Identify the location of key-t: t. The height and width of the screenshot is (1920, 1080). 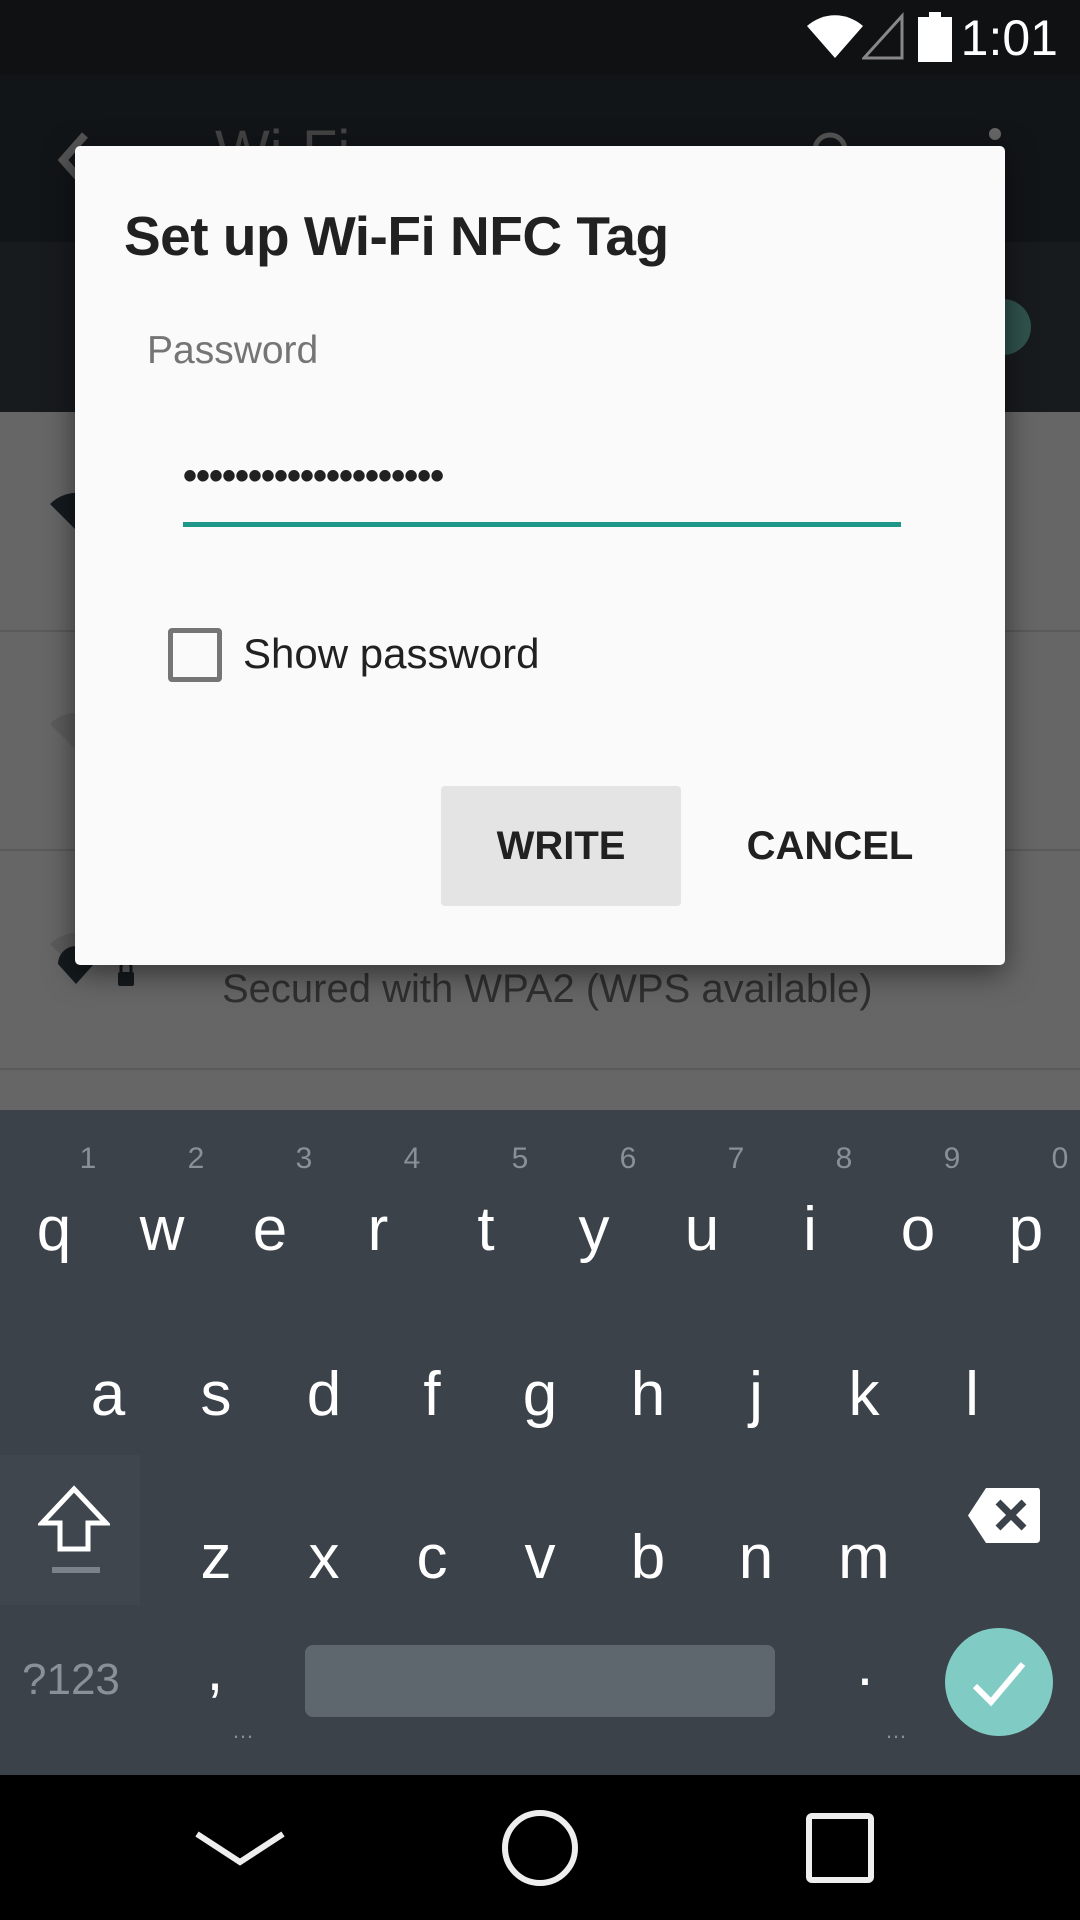
(486, 1230).